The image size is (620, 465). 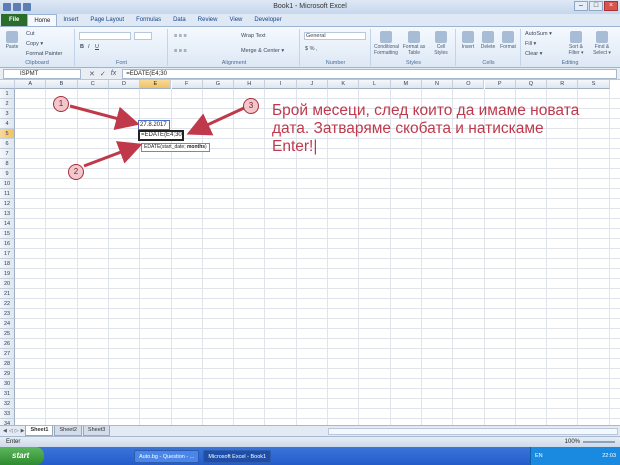 I want to click on tab-file: File, so click(x=14, y=20).